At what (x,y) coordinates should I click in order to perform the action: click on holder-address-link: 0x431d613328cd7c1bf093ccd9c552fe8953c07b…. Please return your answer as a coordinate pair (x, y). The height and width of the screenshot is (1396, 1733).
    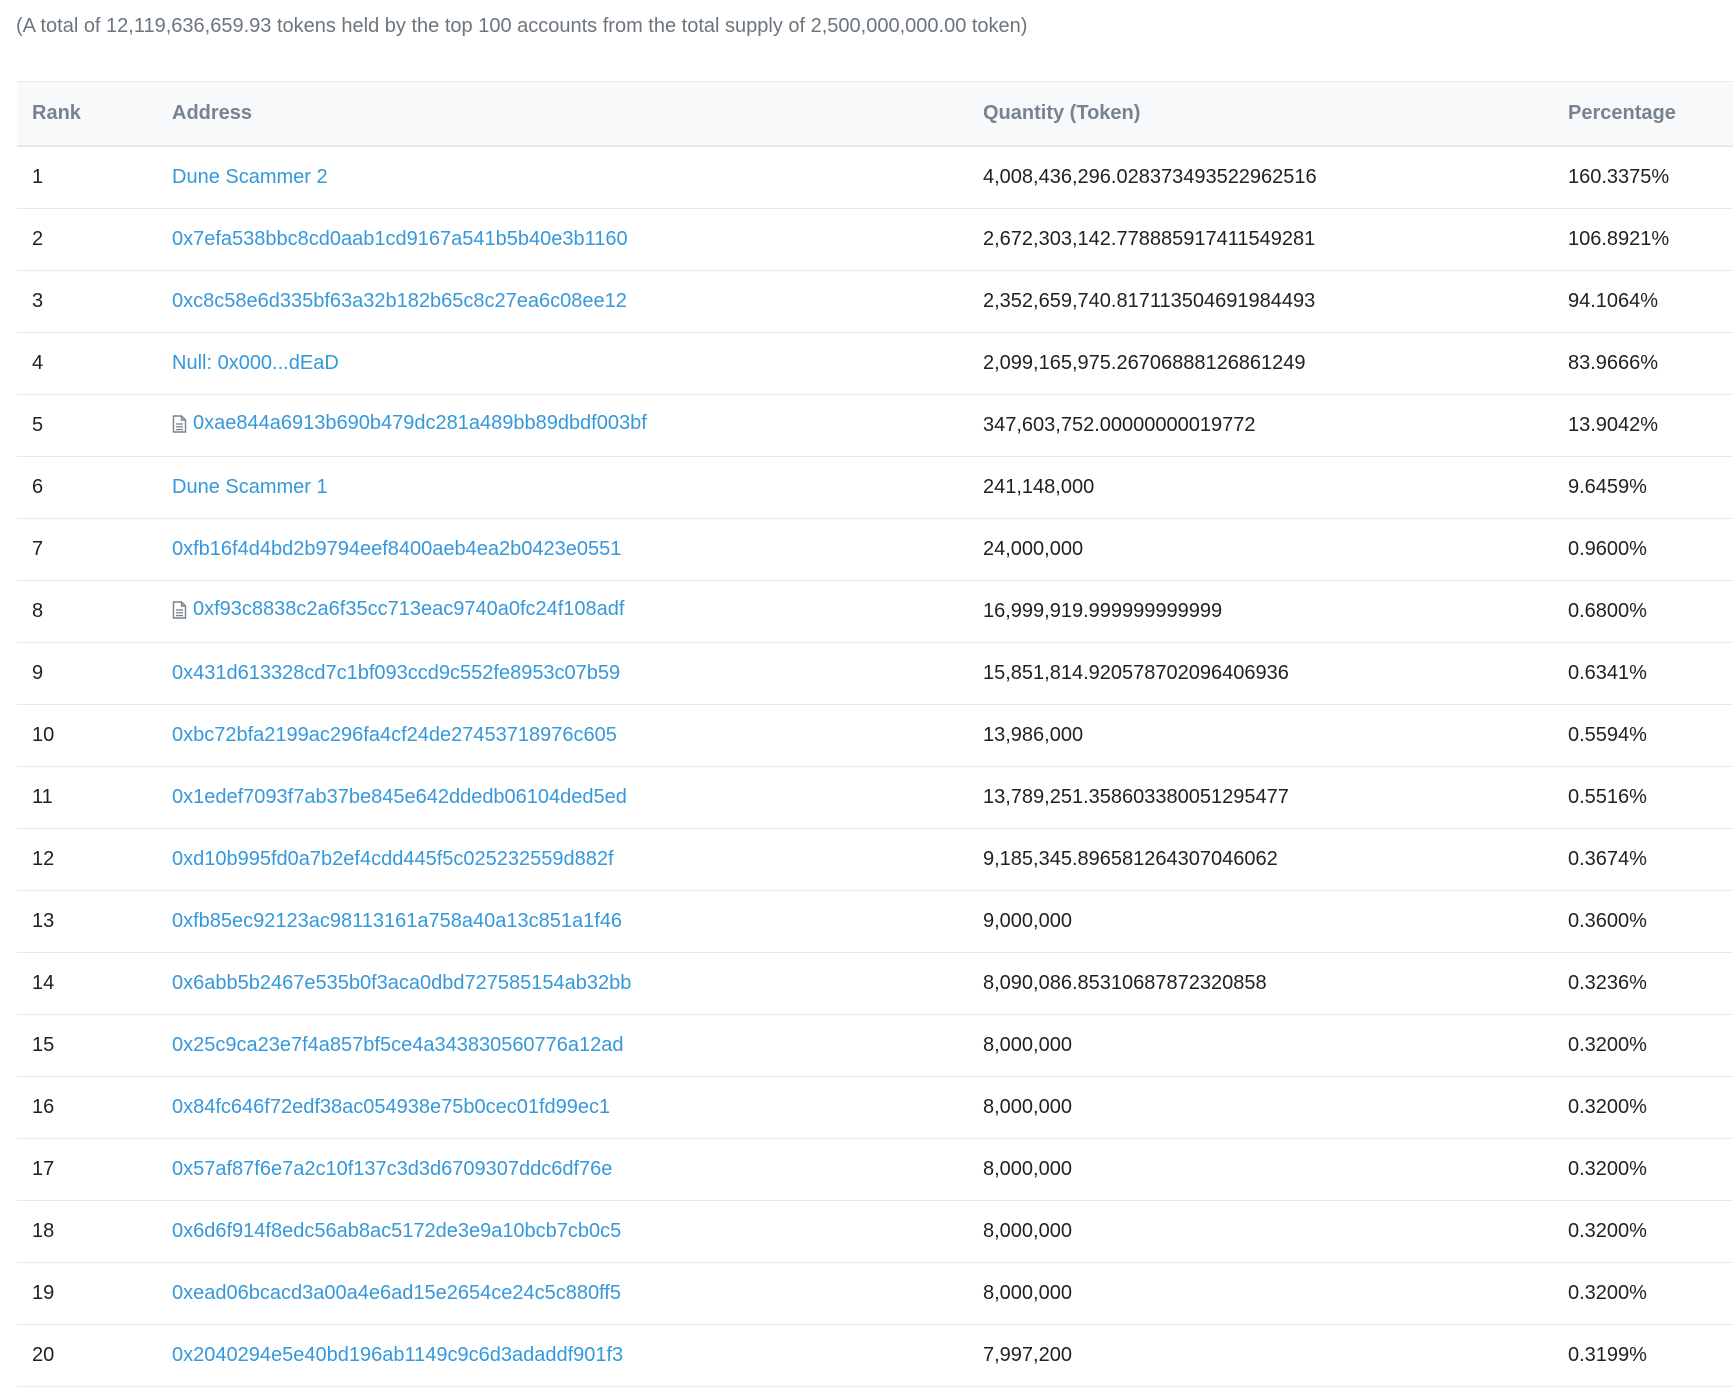
    Looking at the image, I should click on (396, 673).